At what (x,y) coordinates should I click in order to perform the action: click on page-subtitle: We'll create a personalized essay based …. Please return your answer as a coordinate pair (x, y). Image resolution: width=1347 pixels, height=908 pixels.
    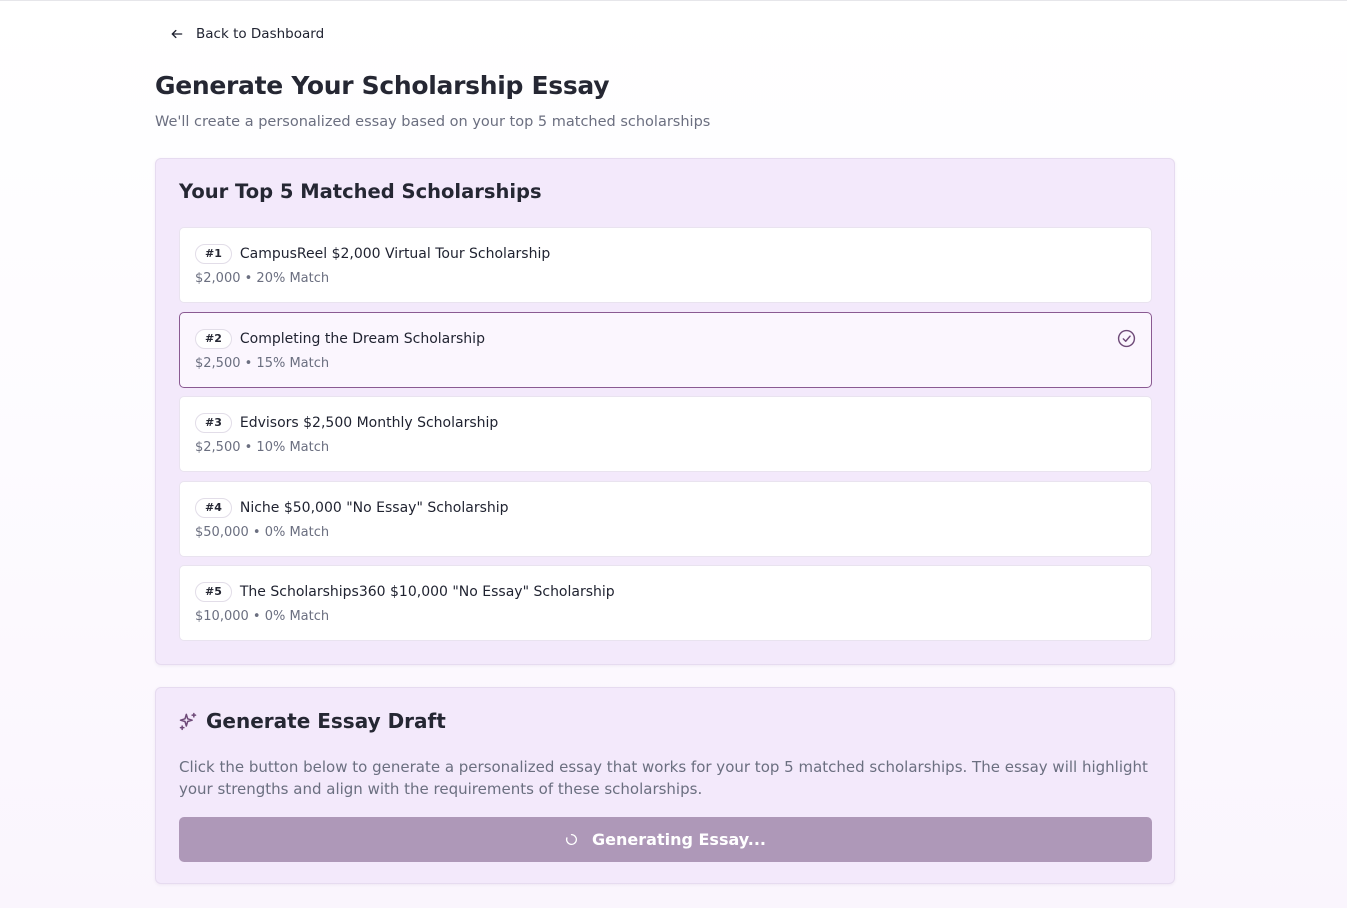
    Looking at the image, I should click on (433, 122).